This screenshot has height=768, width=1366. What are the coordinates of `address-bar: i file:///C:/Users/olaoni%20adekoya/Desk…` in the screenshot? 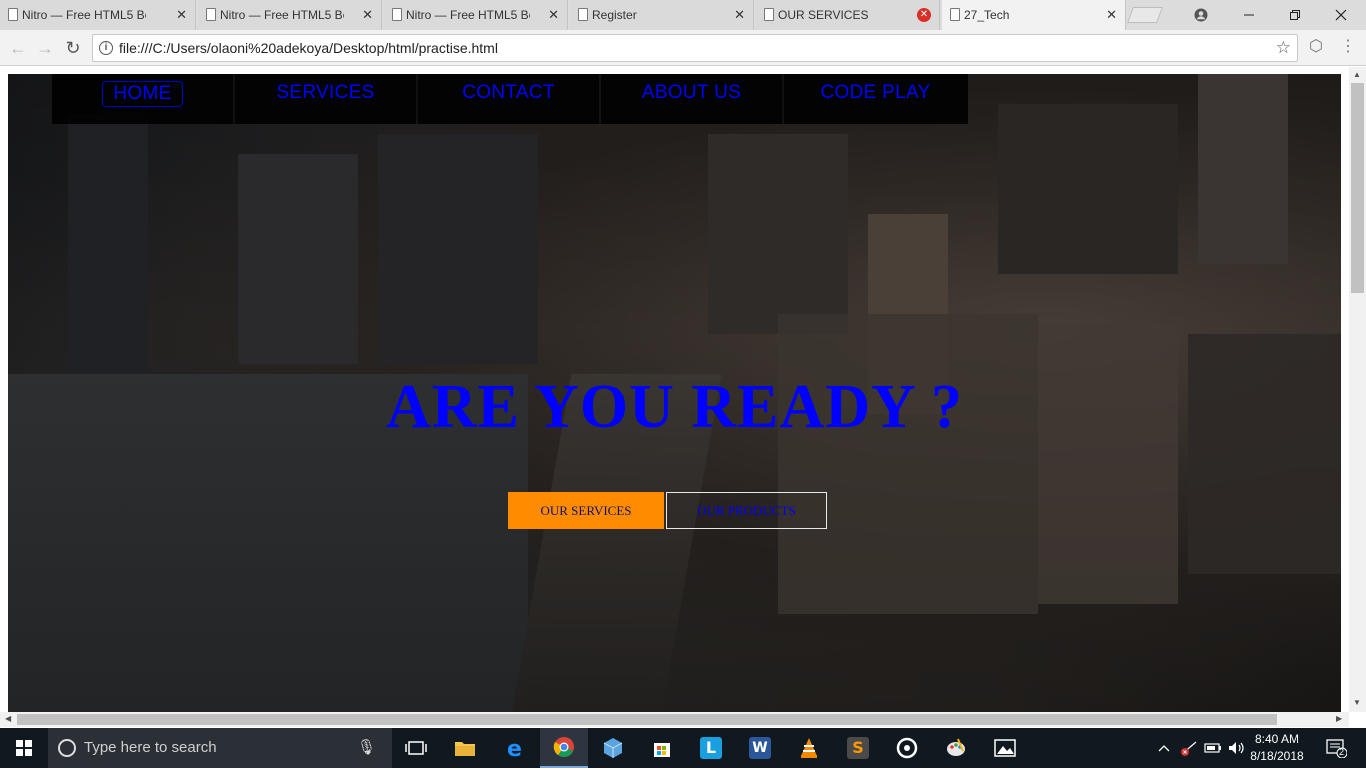 It's located at (695, 48).